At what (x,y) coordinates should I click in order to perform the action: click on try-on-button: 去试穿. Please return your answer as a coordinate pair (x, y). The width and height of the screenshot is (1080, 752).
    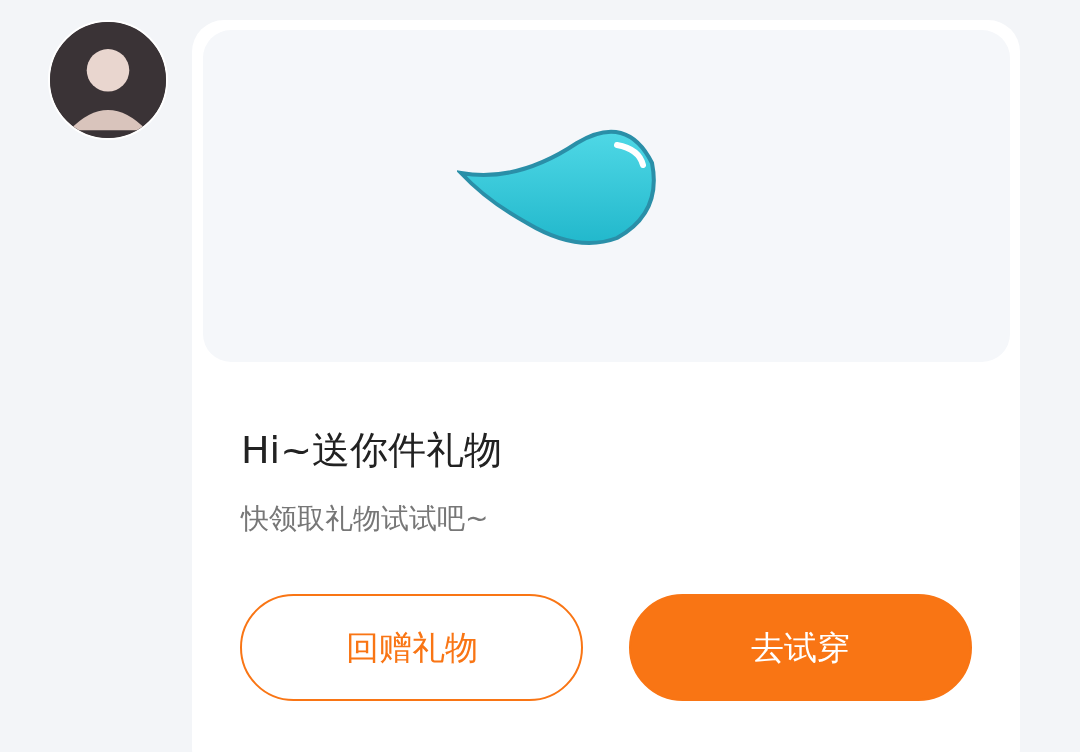
    Looking at the image, I should click on (800, 647).